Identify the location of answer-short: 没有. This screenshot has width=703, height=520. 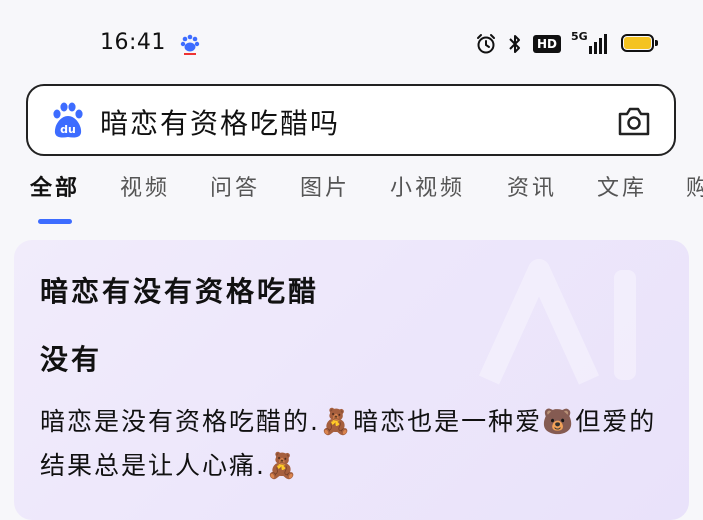
(71, 359).